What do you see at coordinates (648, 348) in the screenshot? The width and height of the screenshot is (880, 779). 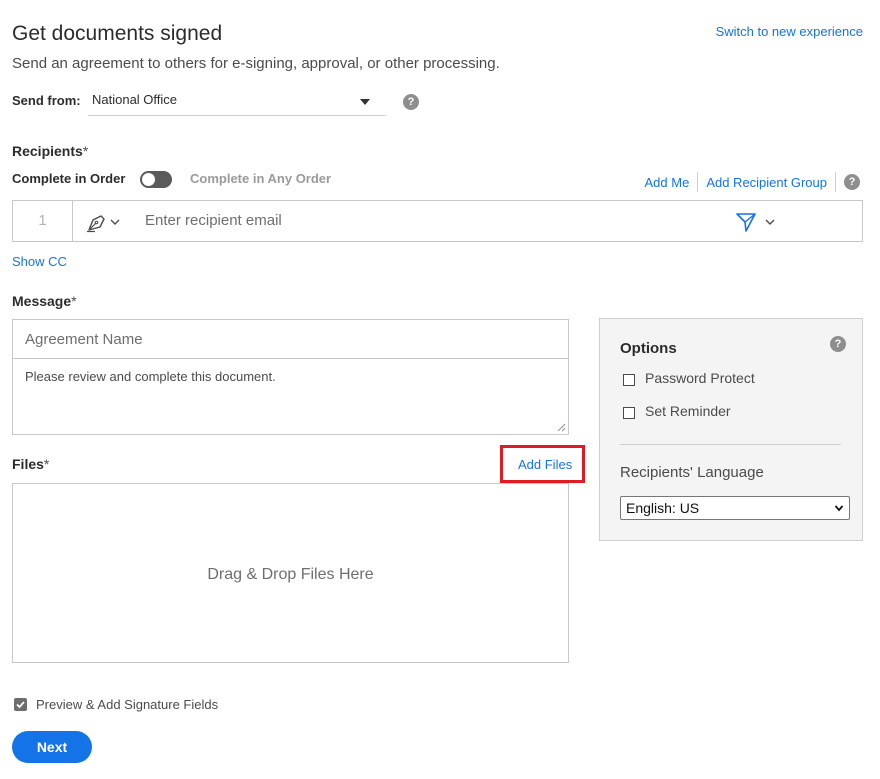 I see `options-title: Options` at bounding box center [648, 348].